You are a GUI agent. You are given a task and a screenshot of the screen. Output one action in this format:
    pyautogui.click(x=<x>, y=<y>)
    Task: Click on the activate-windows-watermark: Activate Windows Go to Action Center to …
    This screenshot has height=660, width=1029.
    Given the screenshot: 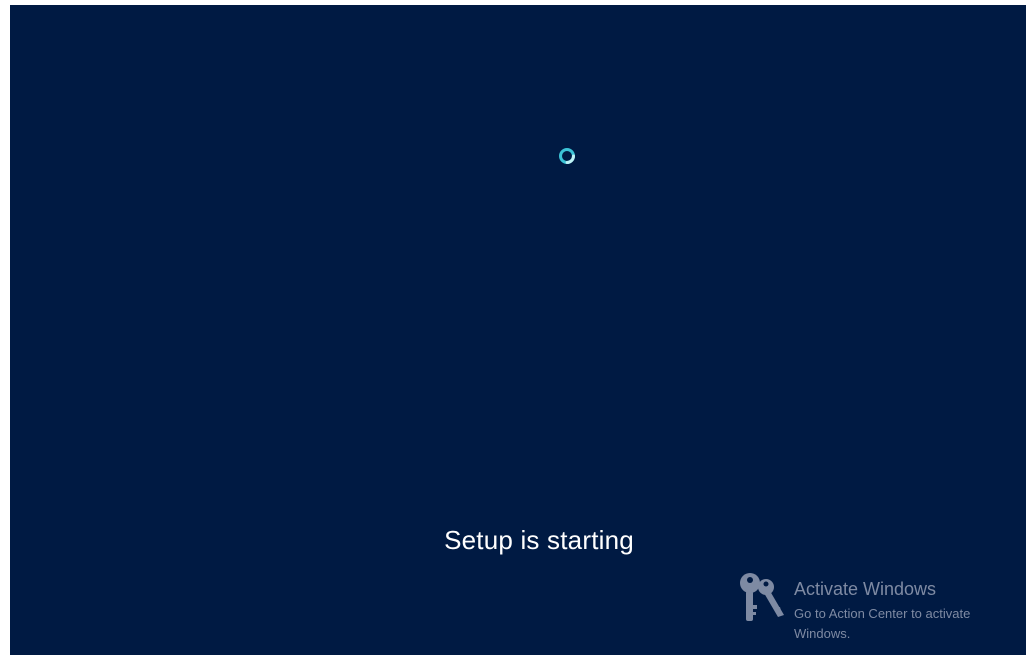 What is the action you would take?
    pyautogui.click(x=882, y=611)
    